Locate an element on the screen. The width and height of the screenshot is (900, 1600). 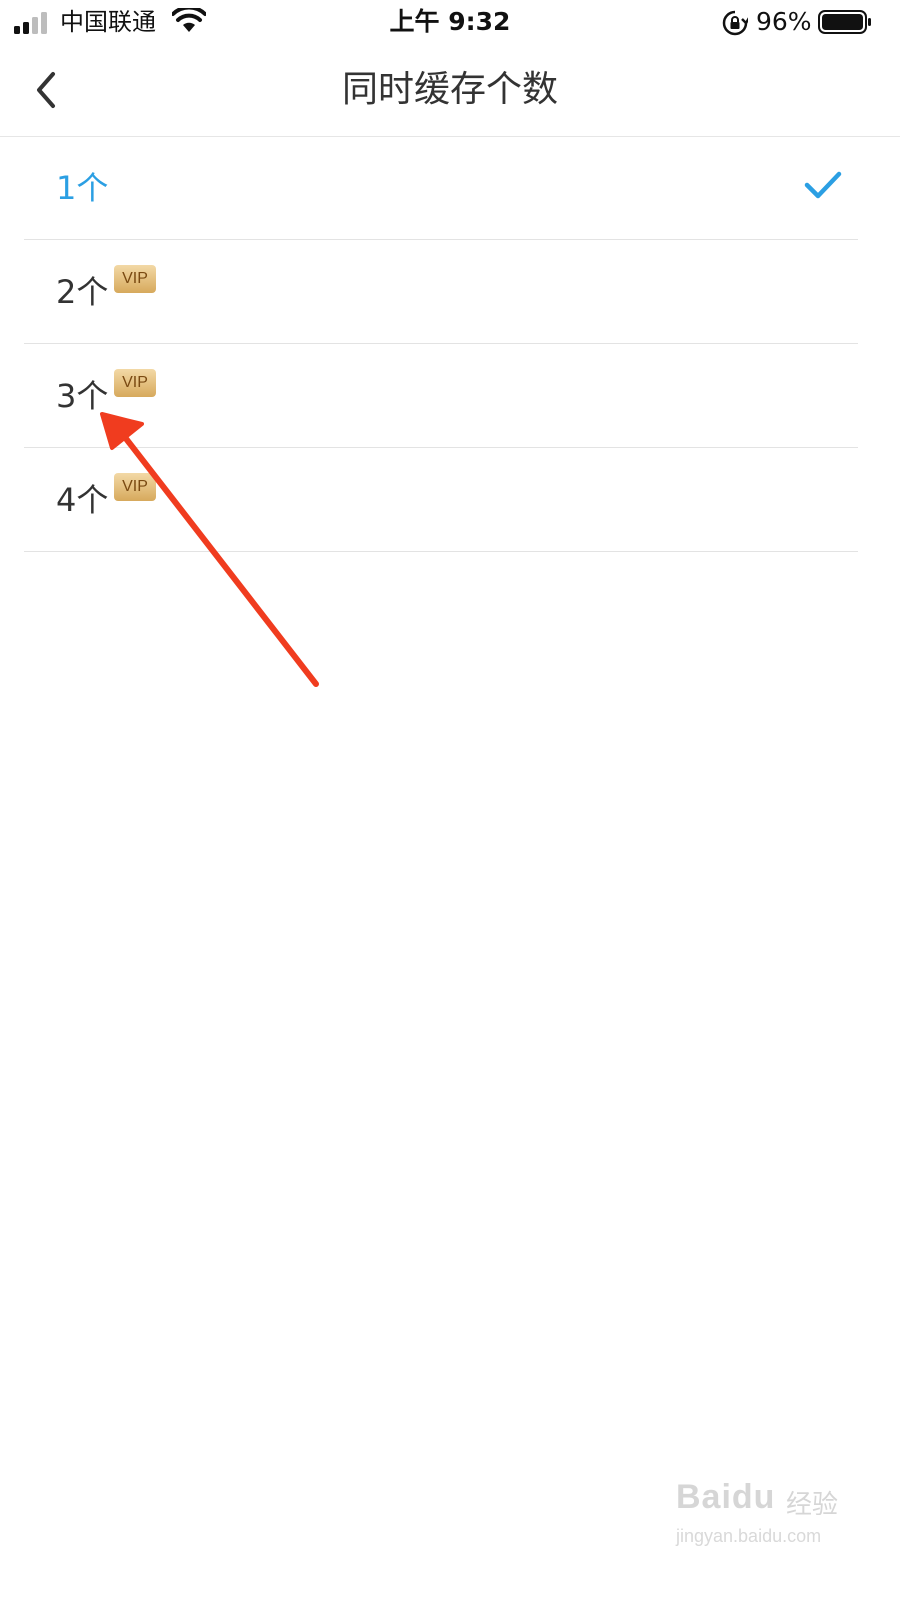
battery-icon is located at coordinates (844, 22).